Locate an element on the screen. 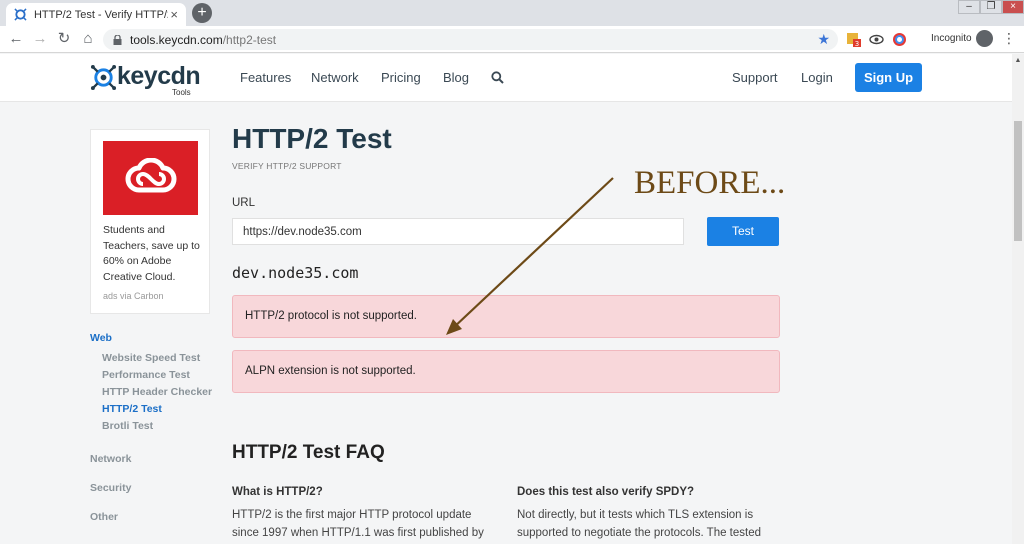 The image size is (1024, 544). keycdn-logo: keycdn Tools is located at coordinates (145, 79).